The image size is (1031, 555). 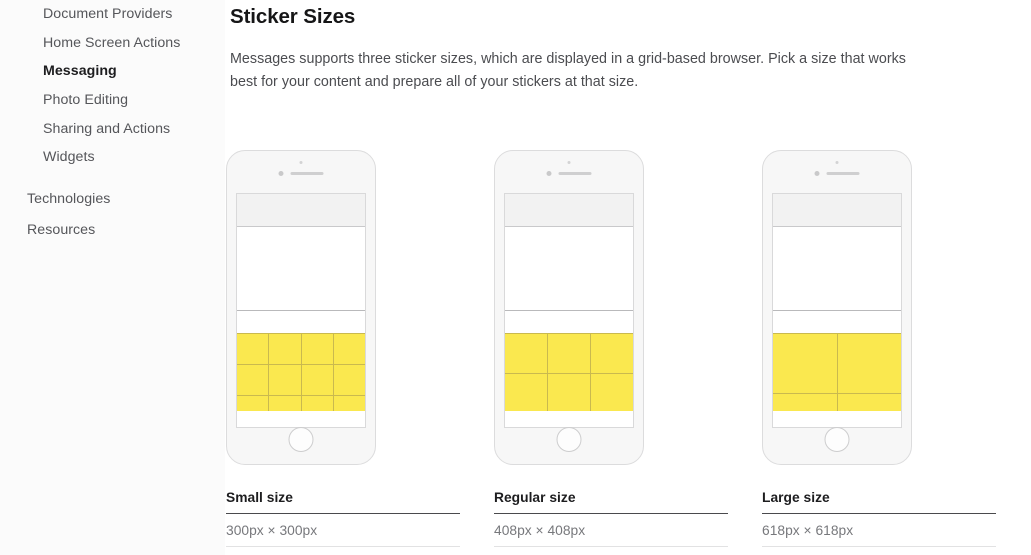 I want to click on sidebar-top-list: Technologies Resources, so click(x=112, y=215).